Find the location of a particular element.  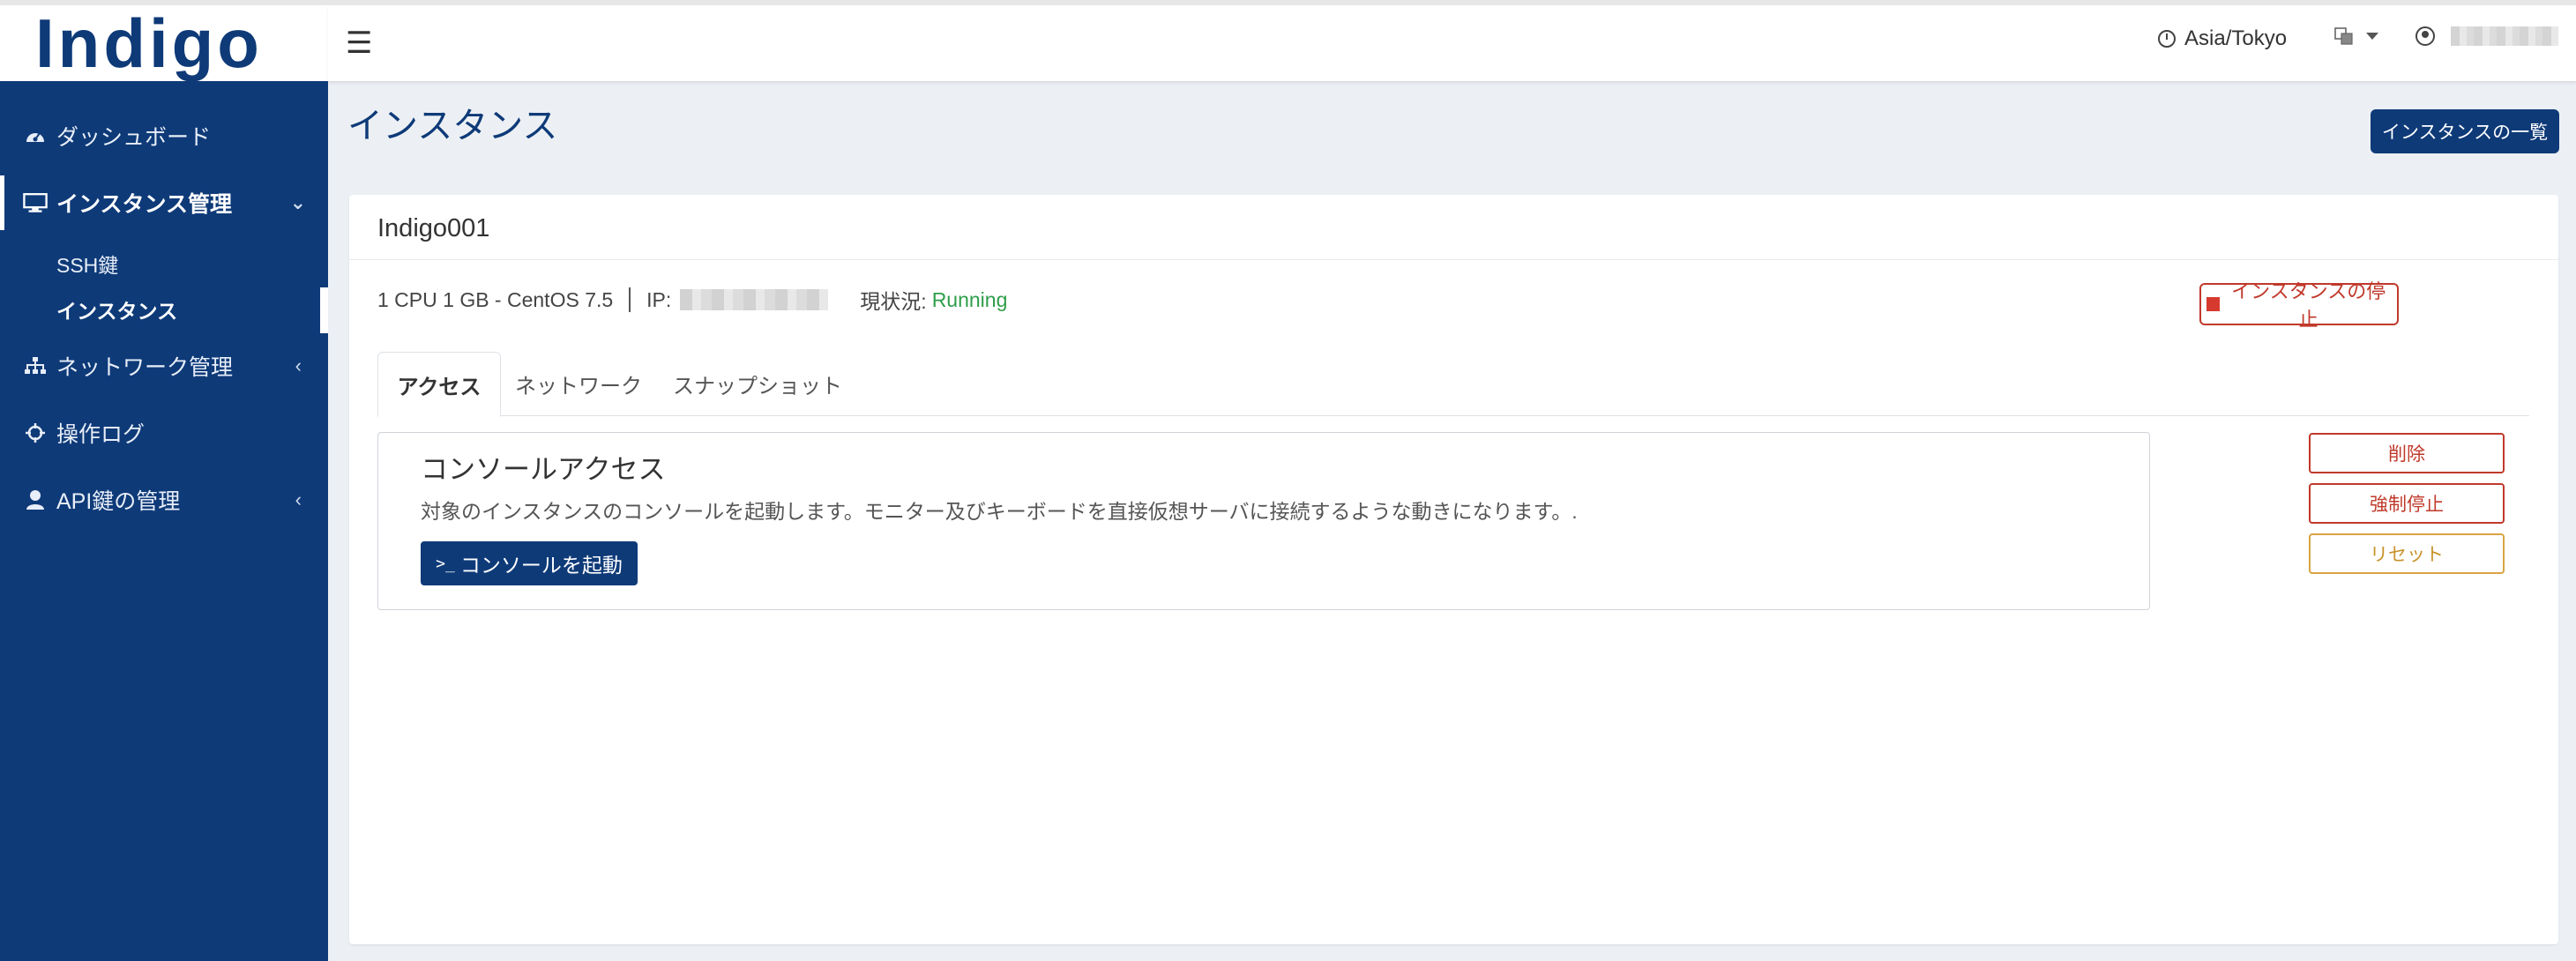

desktop-icon is located at coordinates (35, 202).